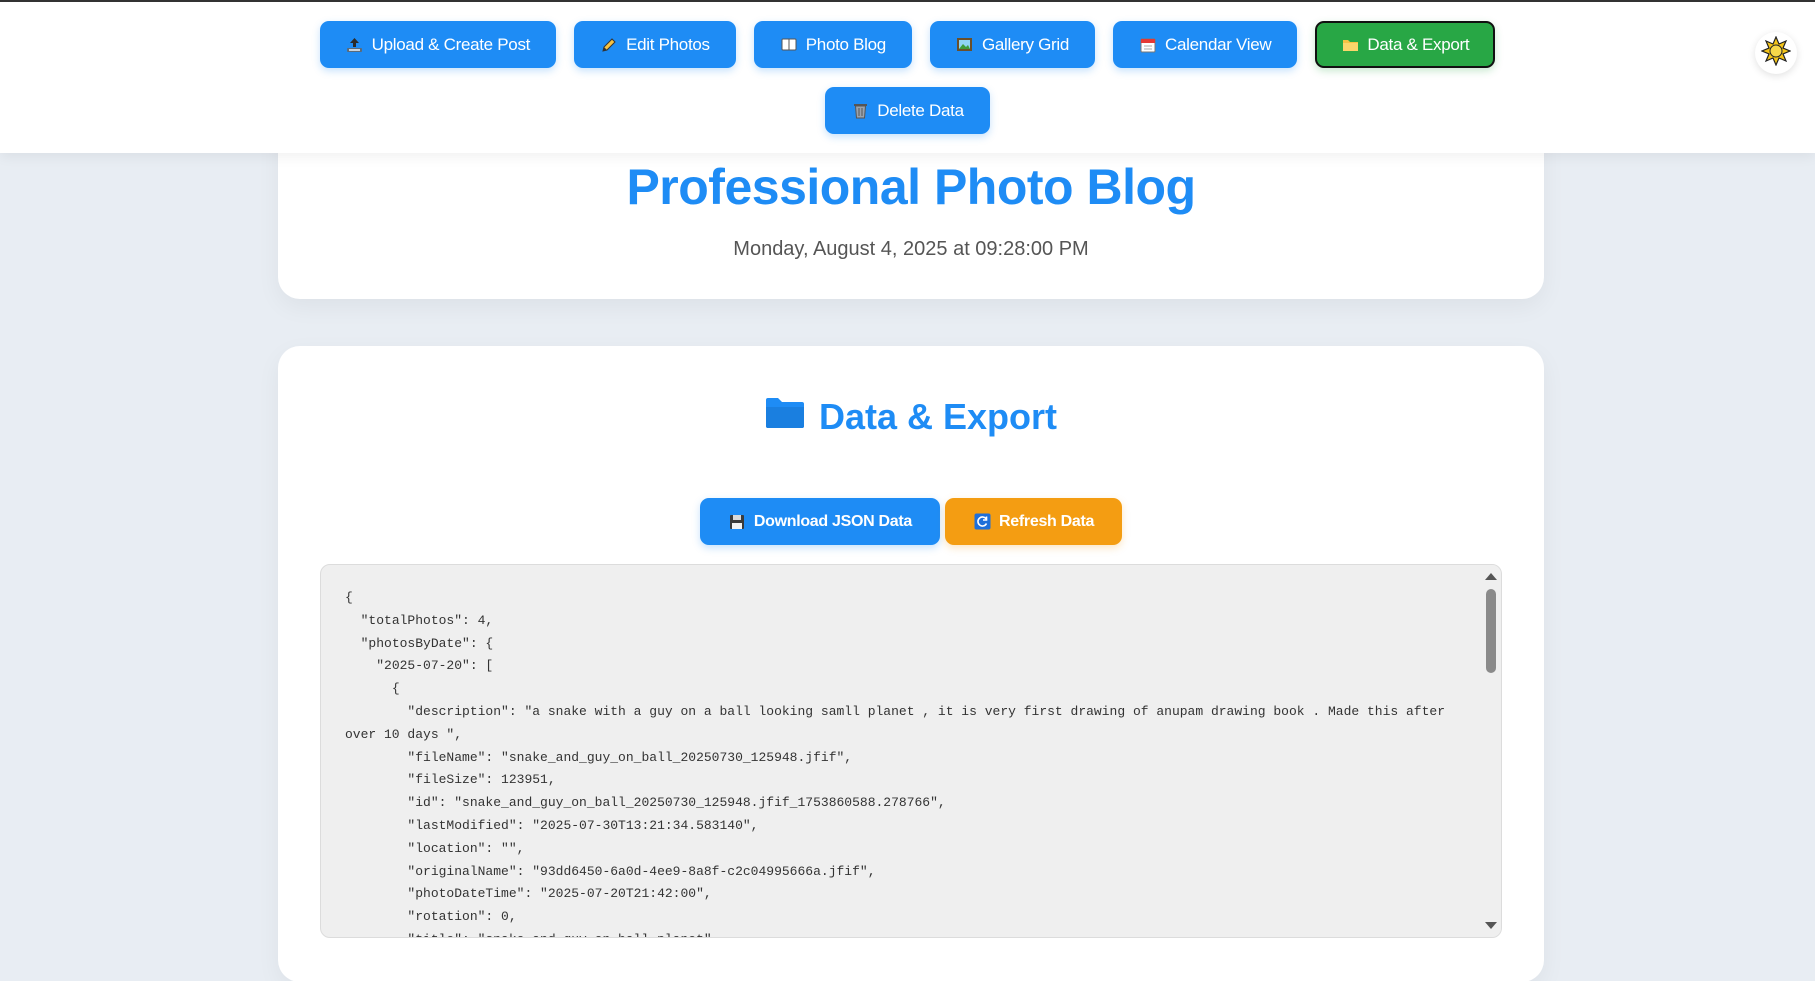 Image resolution: width=1815 pixels, height=981 pixels. I want to click on refresh-data-label: Refresh Data, so click(1047, 521).